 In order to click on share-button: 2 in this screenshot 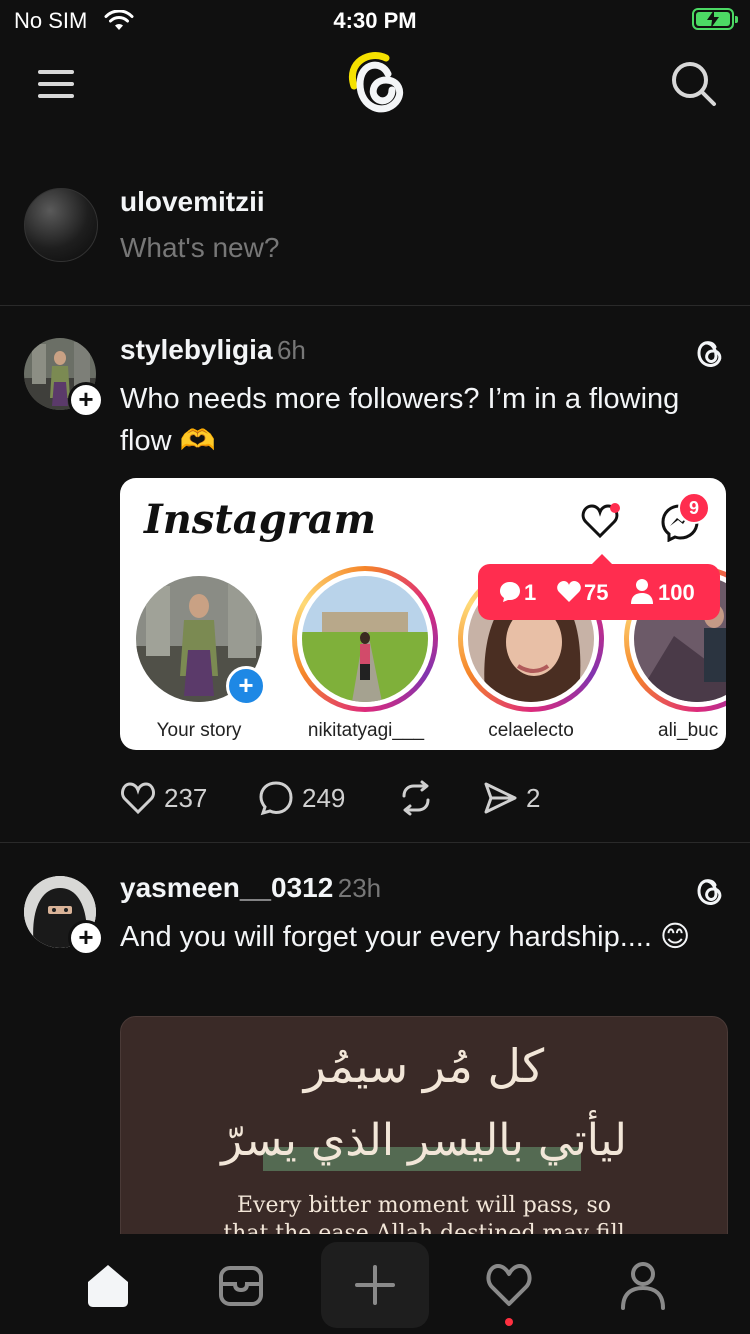, I will do `click(511, 798)`.